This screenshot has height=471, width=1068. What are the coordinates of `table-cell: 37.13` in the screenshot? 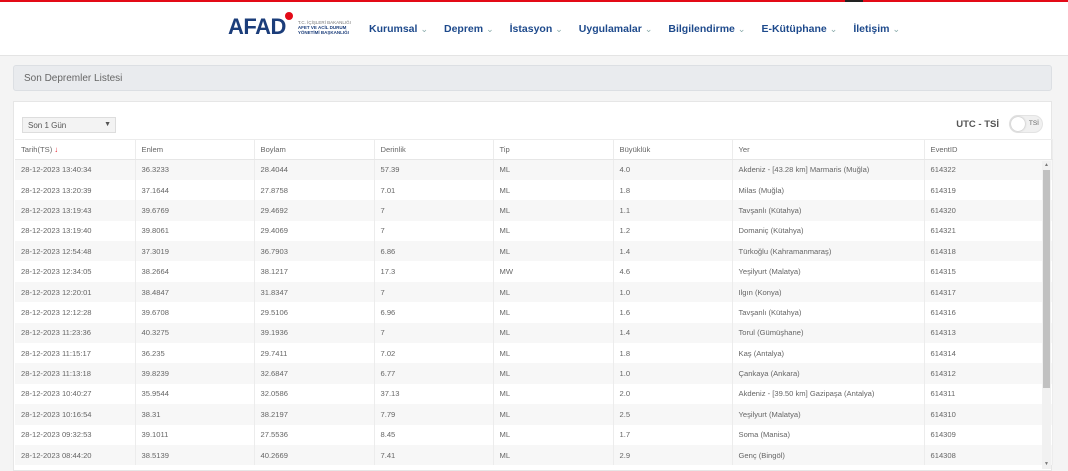 It's located at (434, 394).